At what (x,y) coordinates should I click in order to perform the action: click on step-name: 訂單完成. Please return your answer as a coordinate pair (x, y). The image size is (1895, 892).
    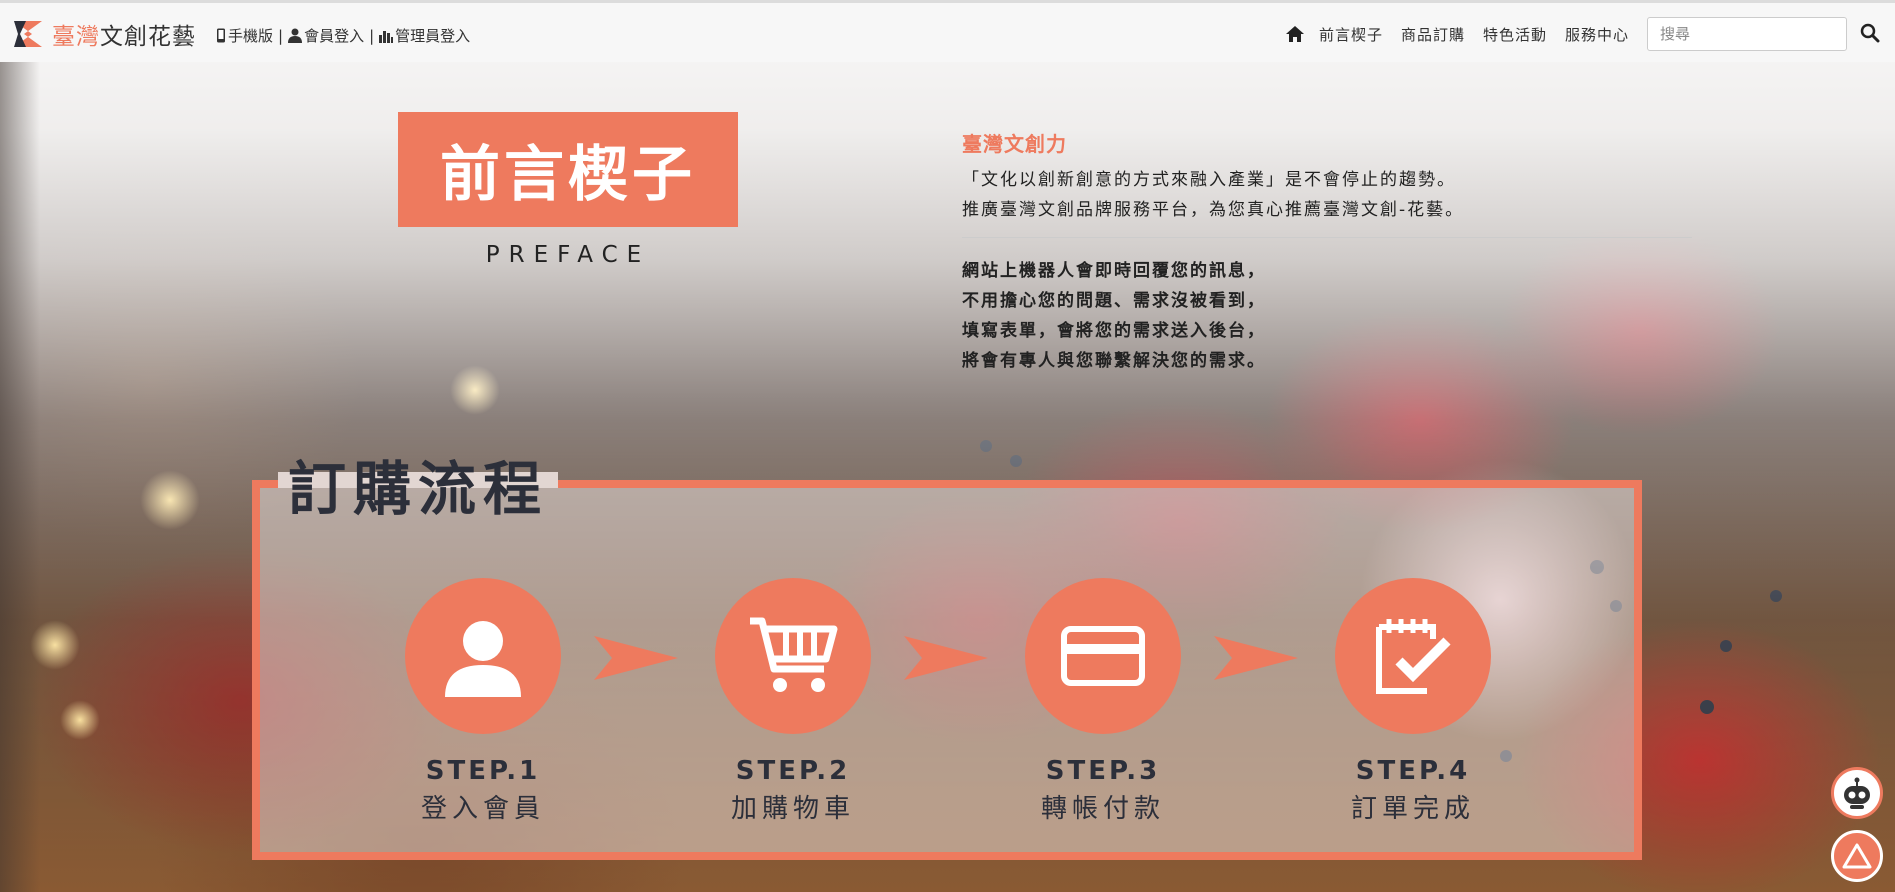
    Looking at the image, I should click on (1412, 809).